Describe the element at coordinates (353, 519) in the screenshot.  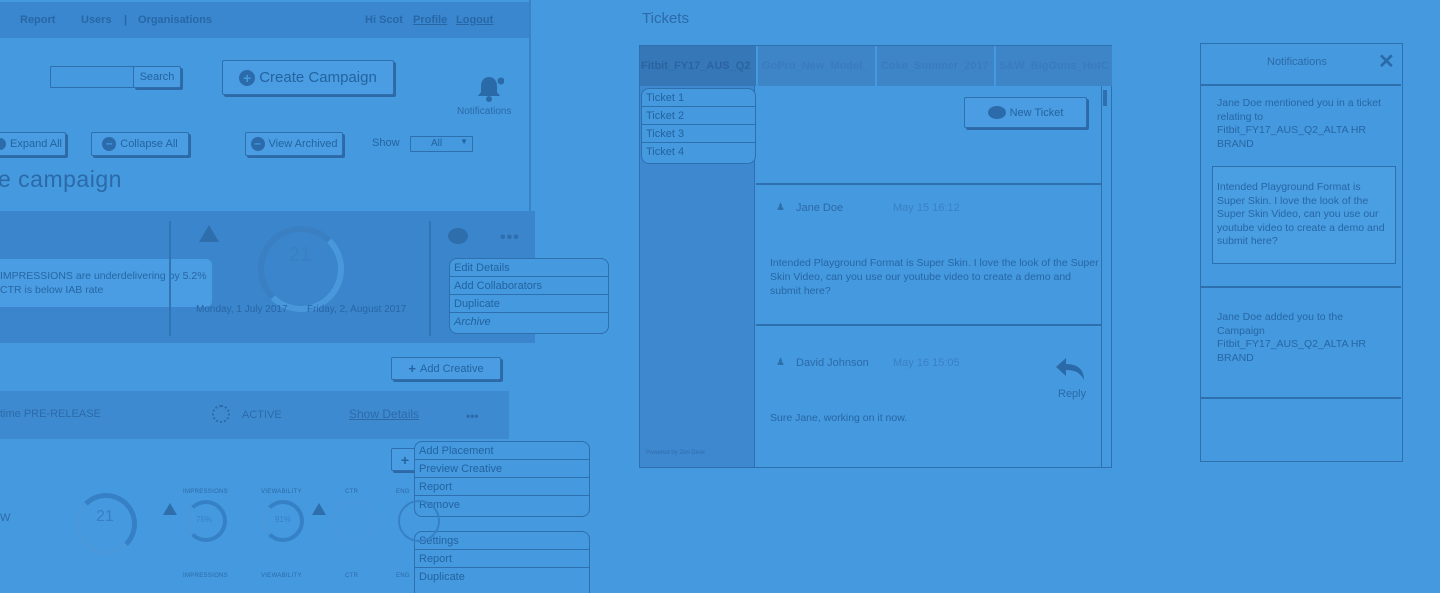
I see `metric-value: 0.3%` at that location.